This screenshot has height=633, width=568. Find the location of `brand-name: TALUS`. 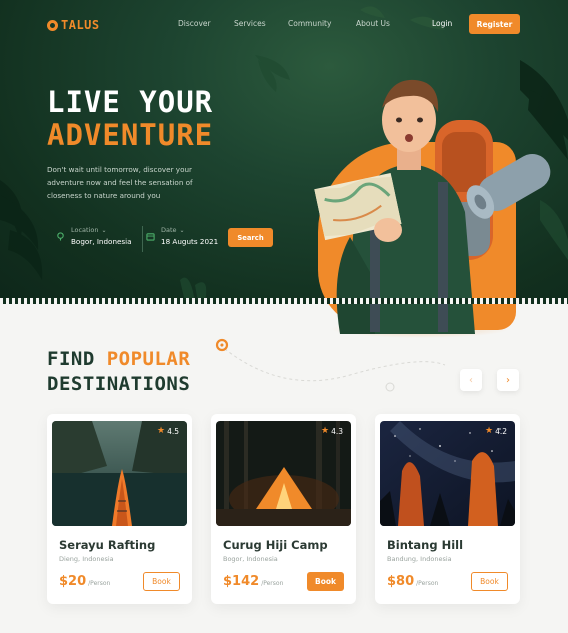

brand-name: TALUS is located at coordinates (80, 25).